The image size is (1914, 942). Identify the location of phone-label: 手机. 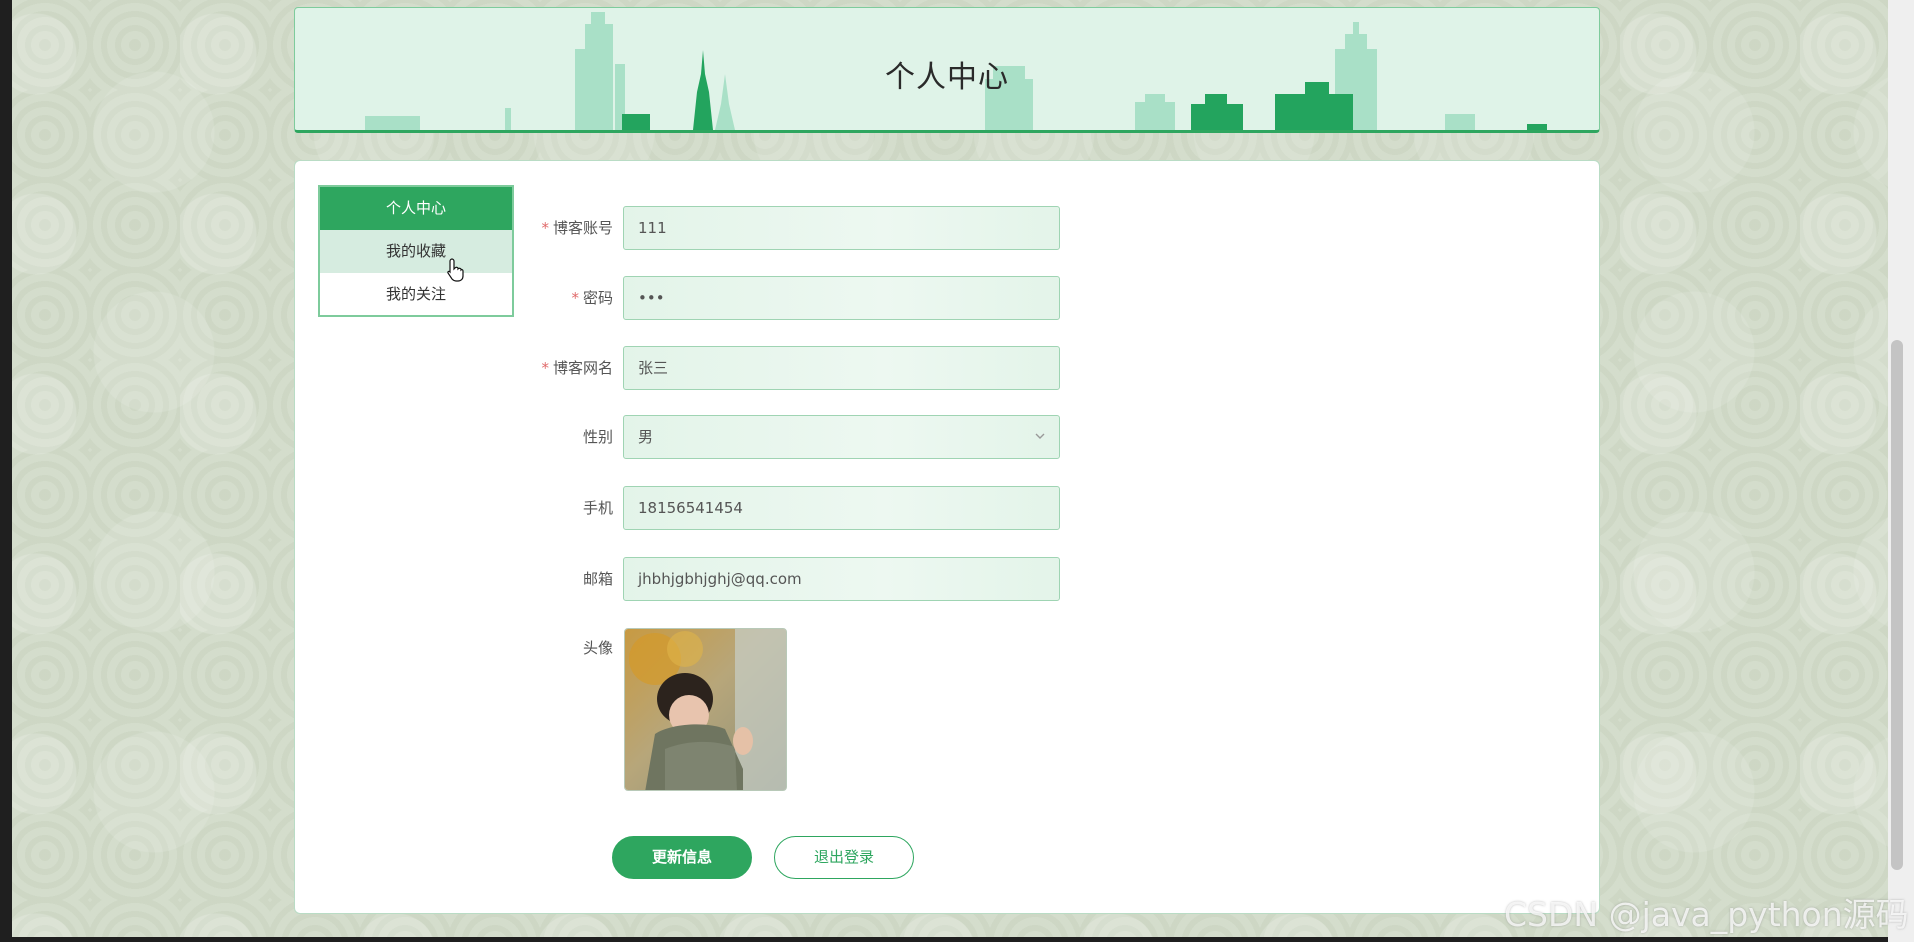
(597, 508).